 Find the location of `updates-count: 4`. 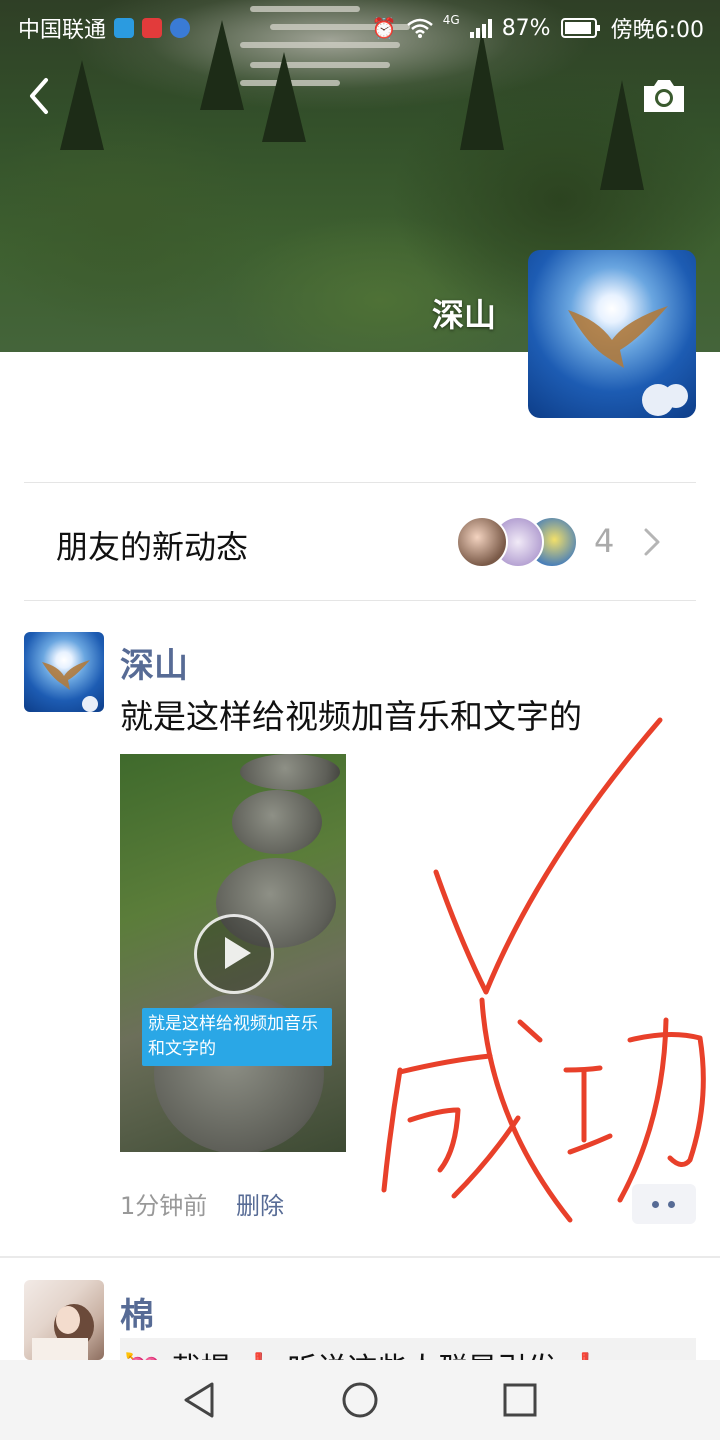

updates-count: 4 is located at coordinates (604, 541).